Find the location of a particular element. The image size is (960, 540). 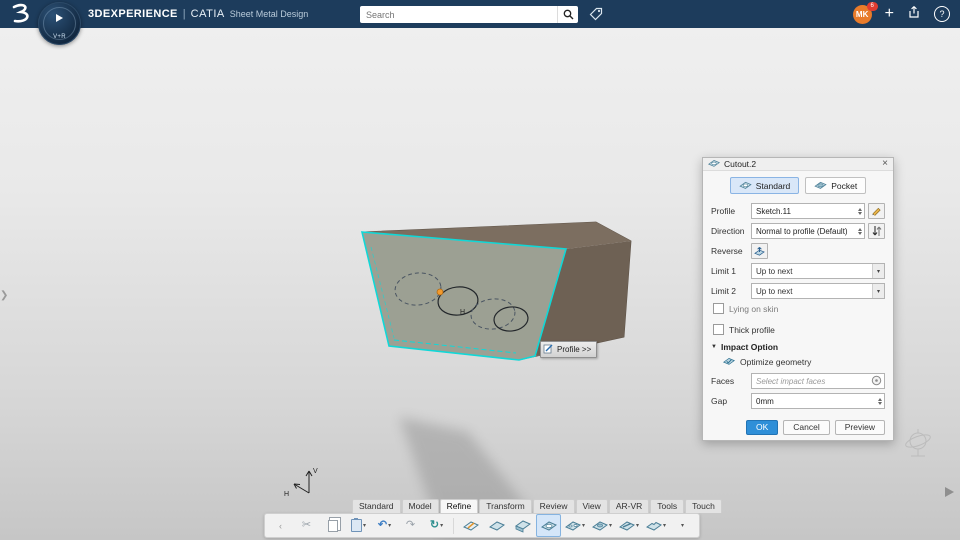

optimize-geometry-icon is located at coordinates (729, 362).